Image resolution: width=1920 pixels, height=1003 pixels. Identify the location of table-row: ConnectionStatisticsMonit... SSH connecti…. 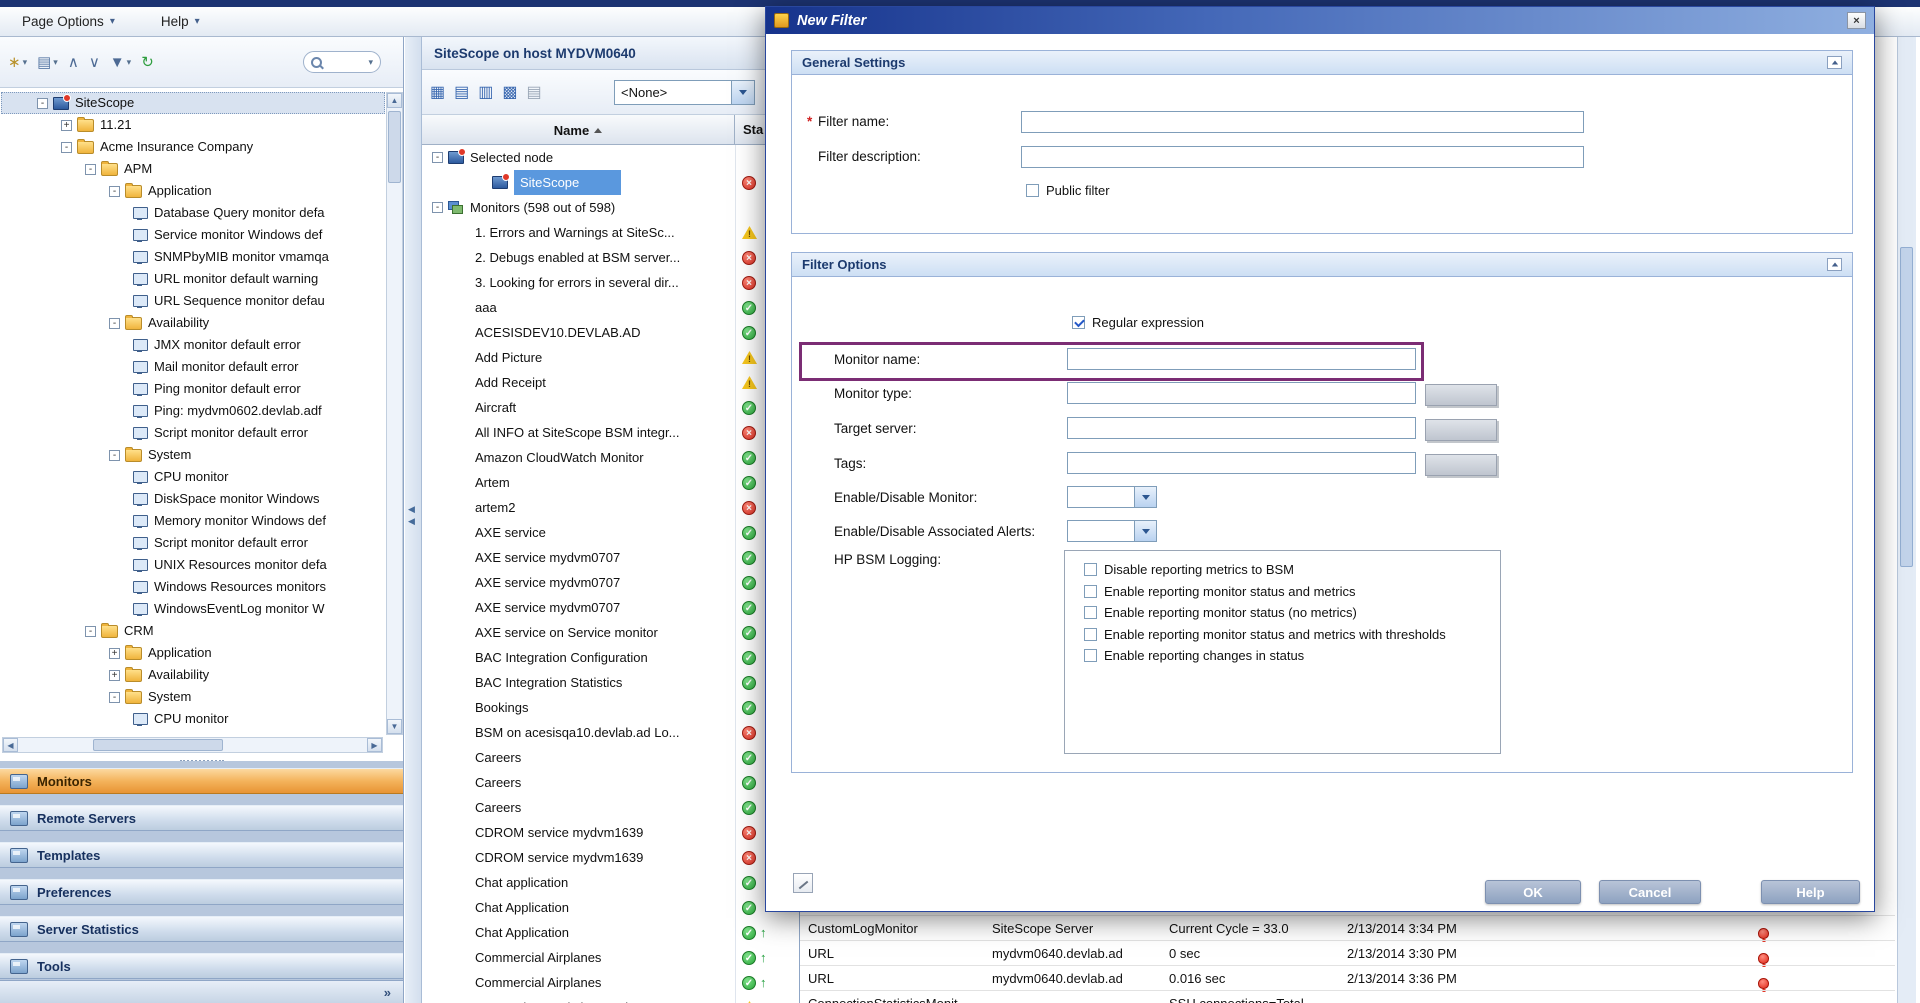
(1347, 996).